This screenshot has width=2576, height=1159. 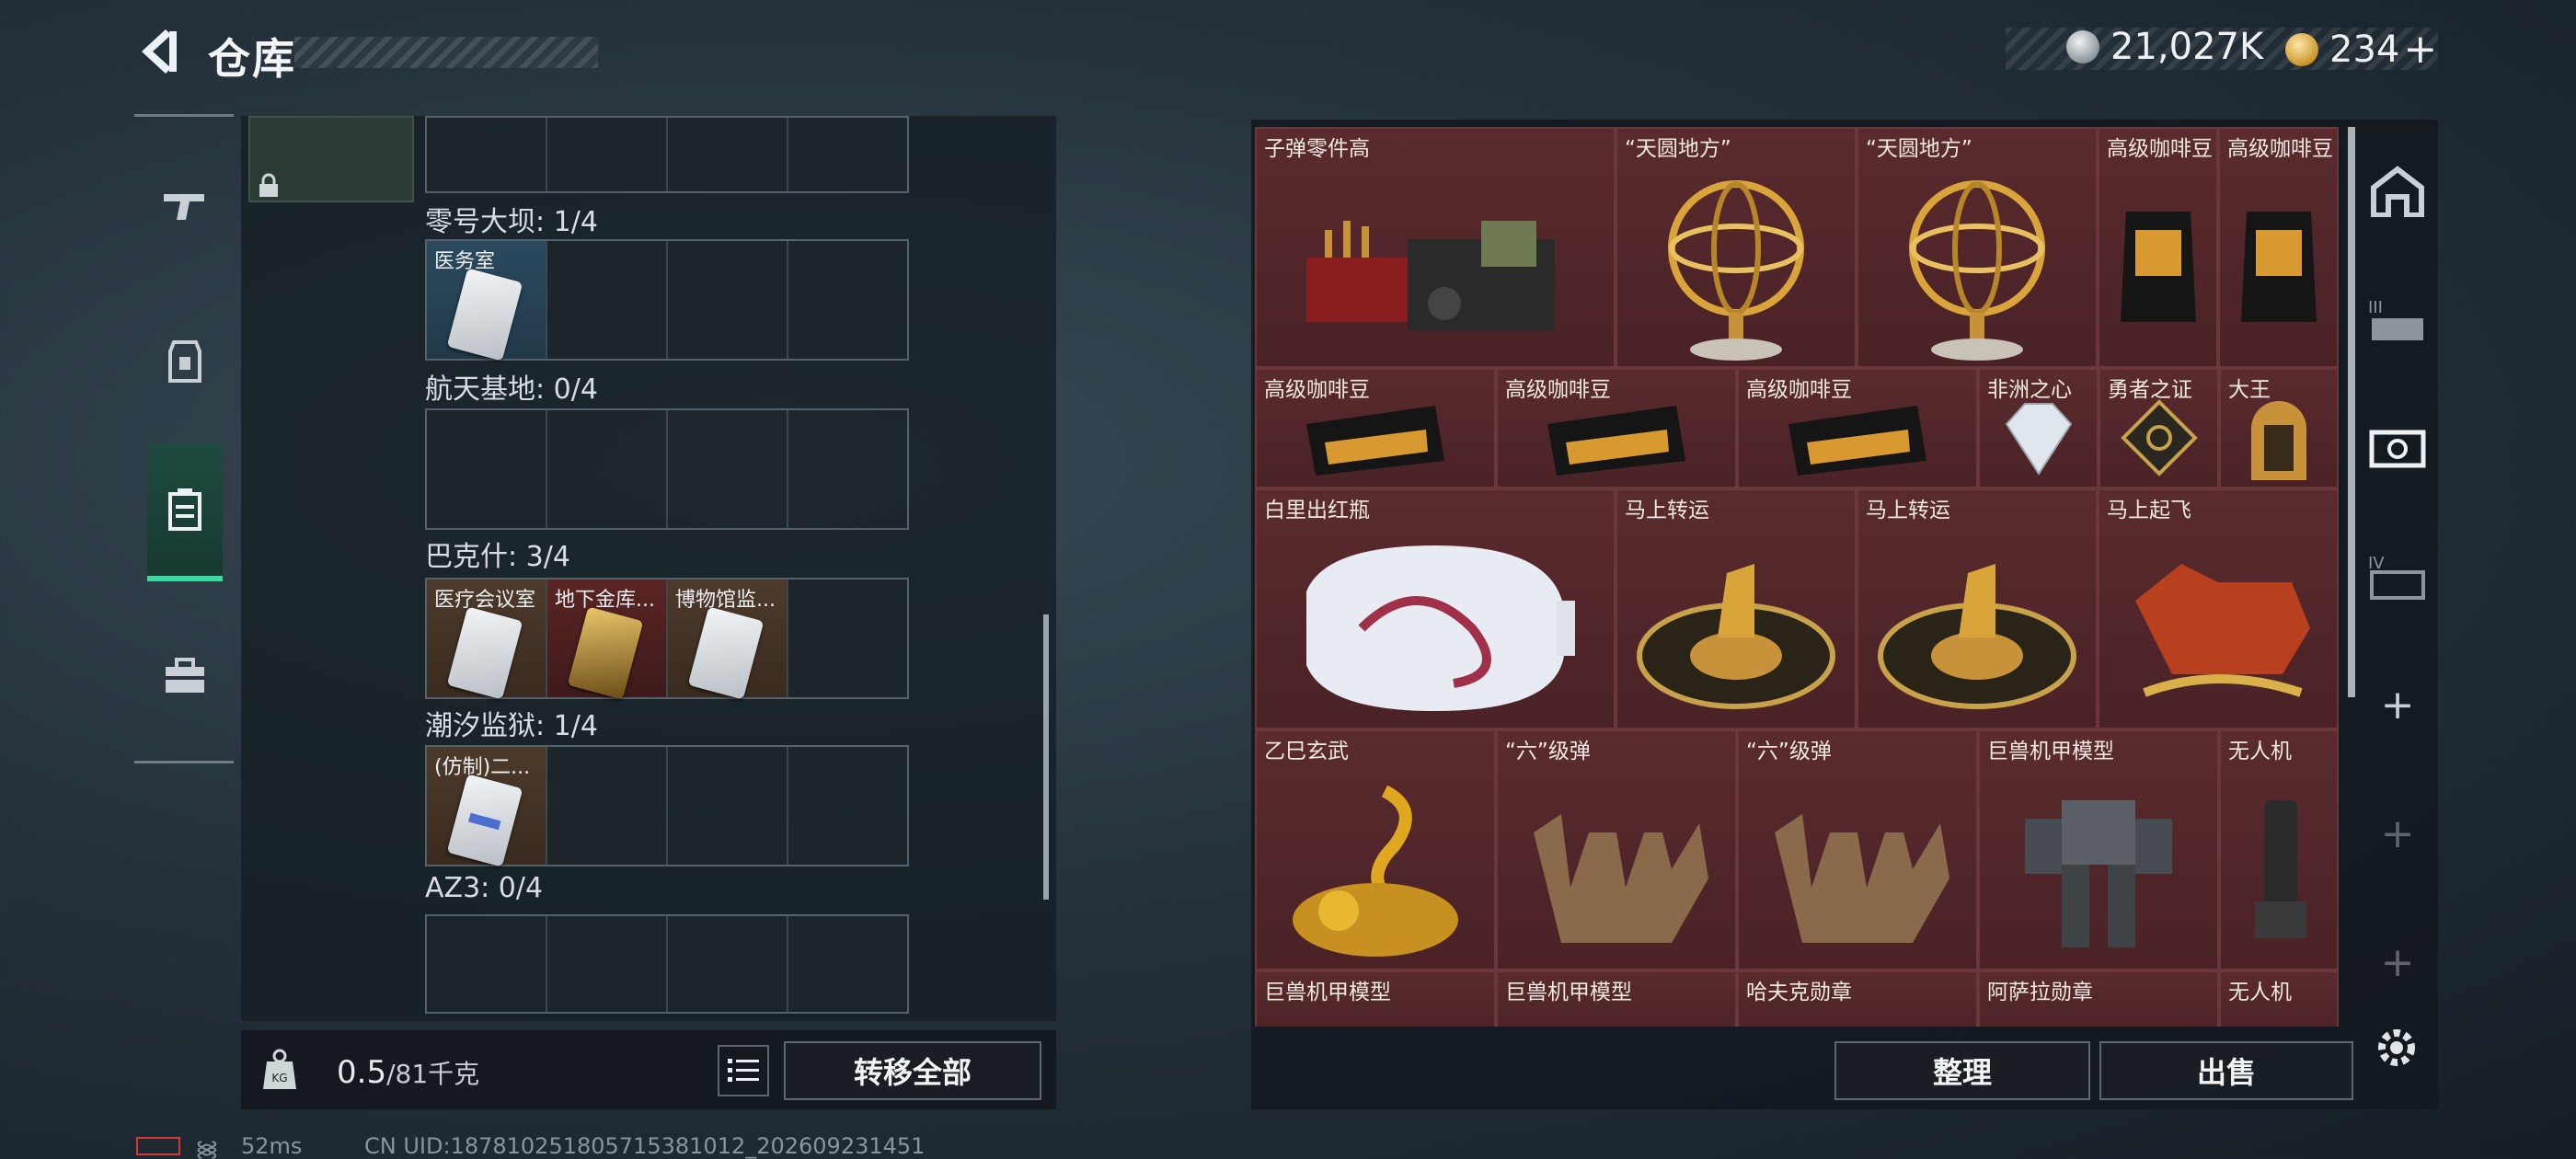 What do you see at coordinates (2039, 428) in the screenshot?
I see `item-slot: 非洲之心` at bounding box center [2039, 428].